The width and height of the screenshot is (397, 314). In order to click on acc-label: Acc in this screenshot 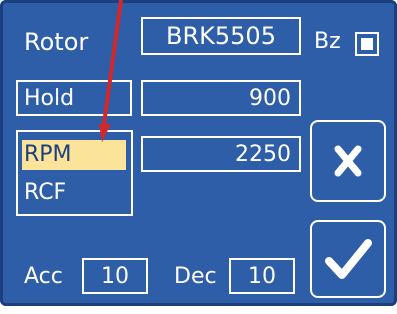, I will do `click(43, 276)`.